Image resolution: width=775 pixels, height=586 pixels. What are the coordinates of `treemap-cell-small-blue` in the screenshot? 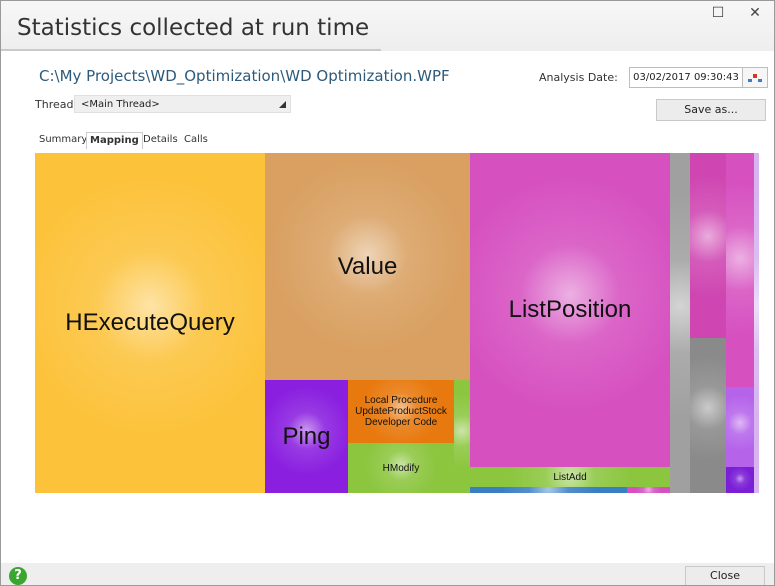 It's located at (548, 490).